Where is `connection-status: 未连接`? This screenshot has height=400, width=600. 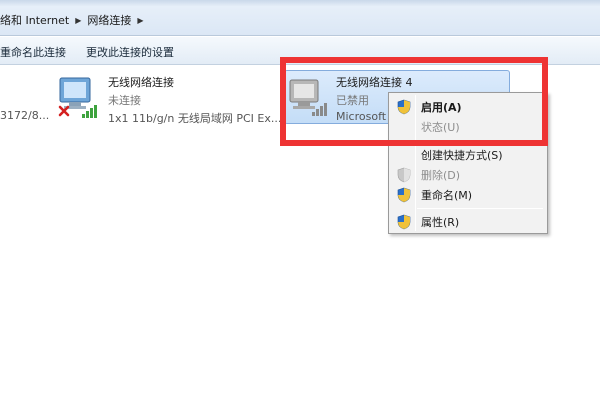 connection-status: 未连接 is located at coordinates (124, 100).